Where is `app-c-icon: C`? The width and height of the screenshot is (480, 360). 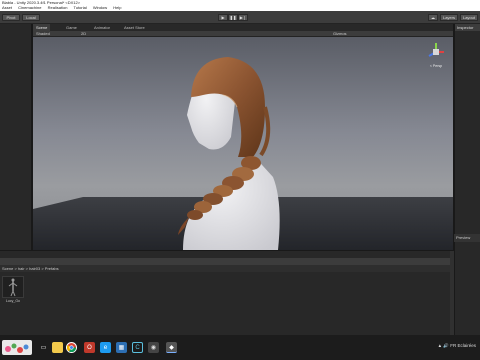 app-c-icon: C is located at coordinates (137, 347).